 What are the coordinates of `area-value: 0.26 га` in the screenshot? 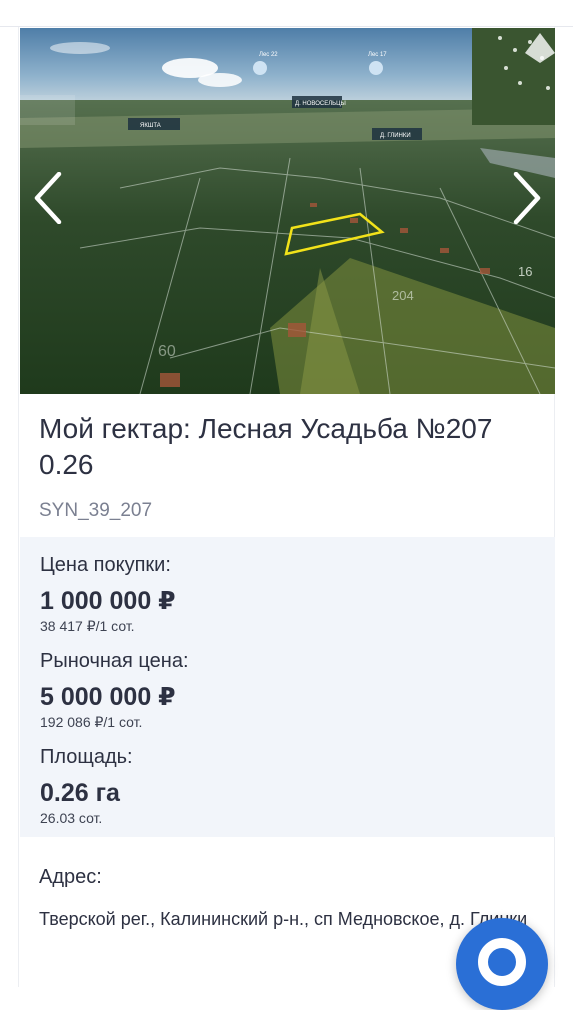 It's located at (80, 793).